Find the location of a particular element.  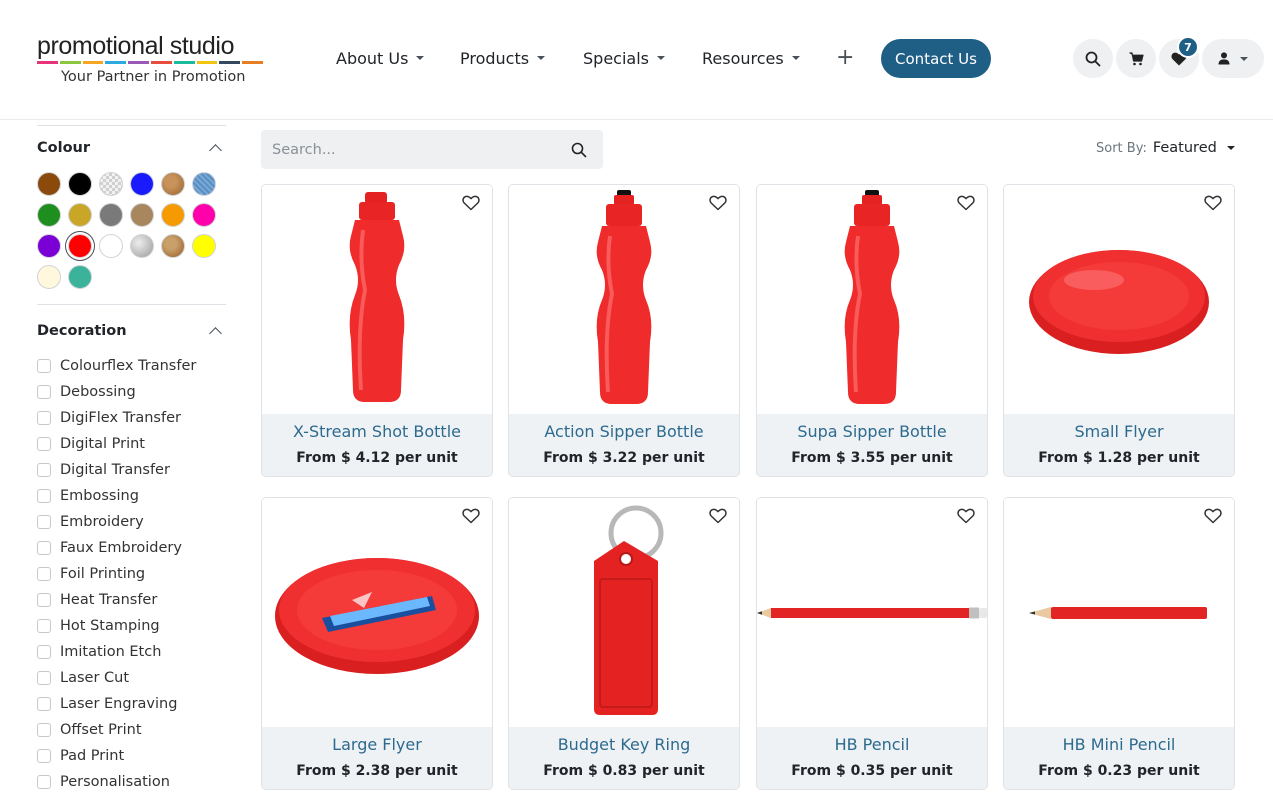

sort-dropdown: Sort By: Featured is located at coordinates (1165, 148).